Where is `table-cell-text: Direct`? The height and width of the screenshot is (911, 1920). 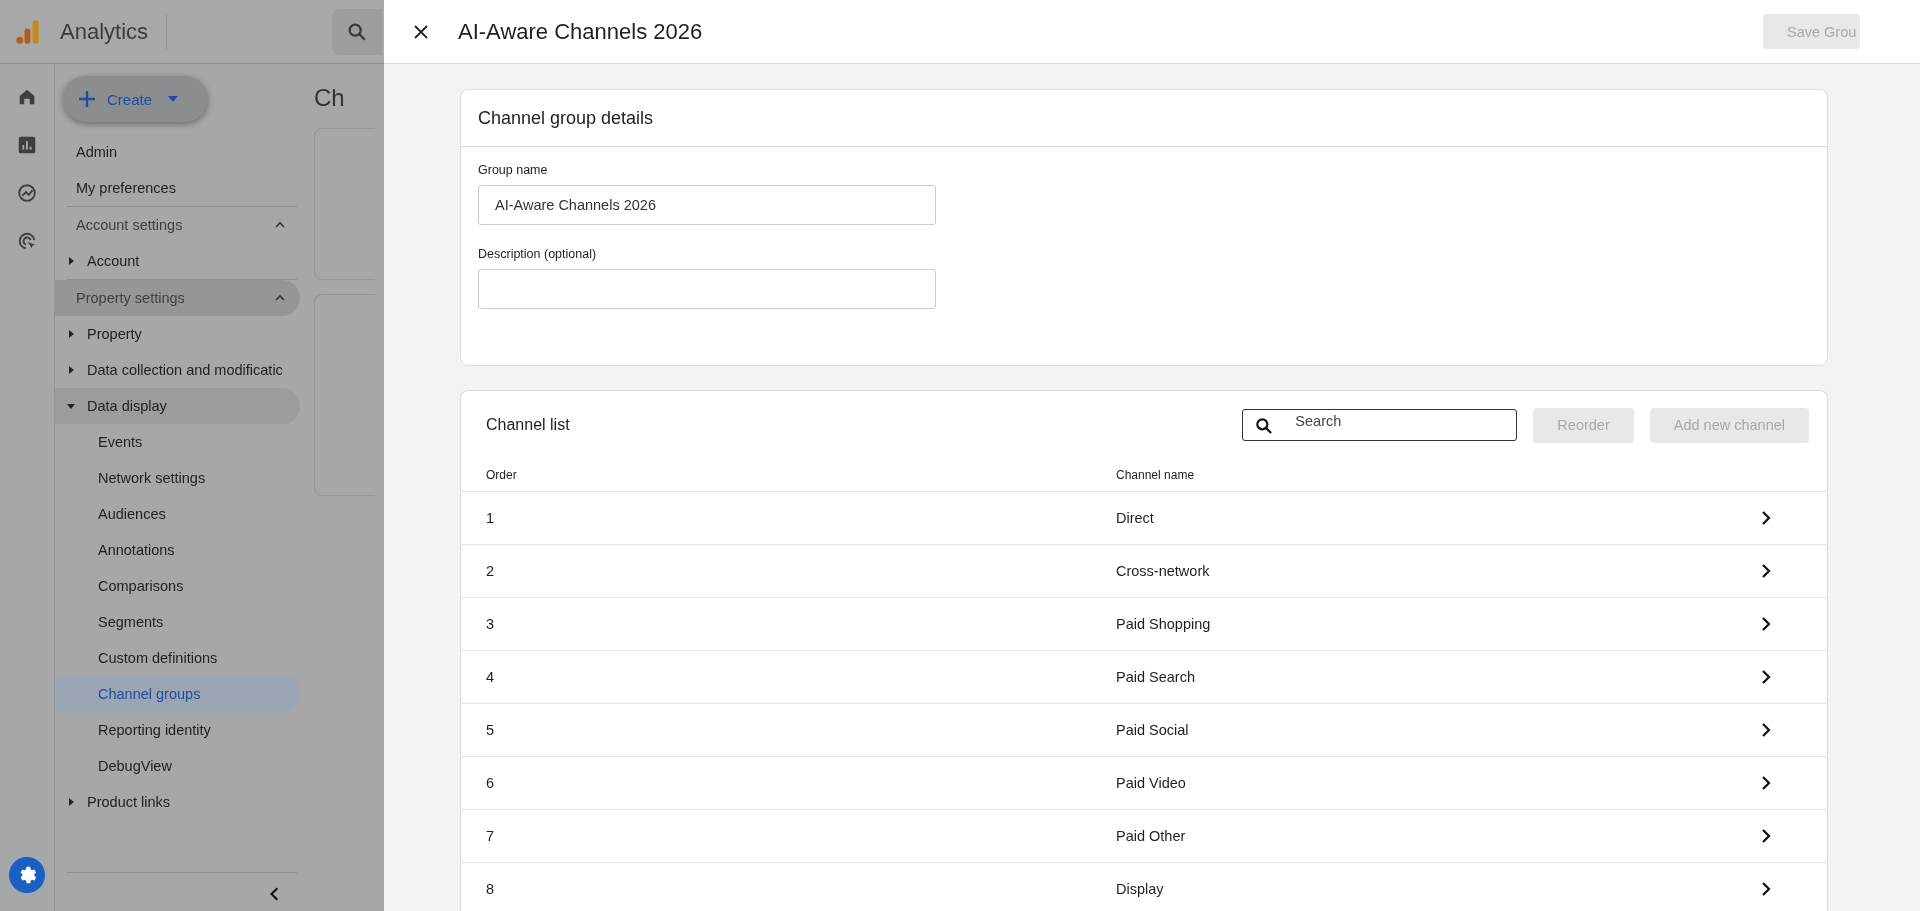
table-cell-text: Direct is located at coordinates (1135, 518).